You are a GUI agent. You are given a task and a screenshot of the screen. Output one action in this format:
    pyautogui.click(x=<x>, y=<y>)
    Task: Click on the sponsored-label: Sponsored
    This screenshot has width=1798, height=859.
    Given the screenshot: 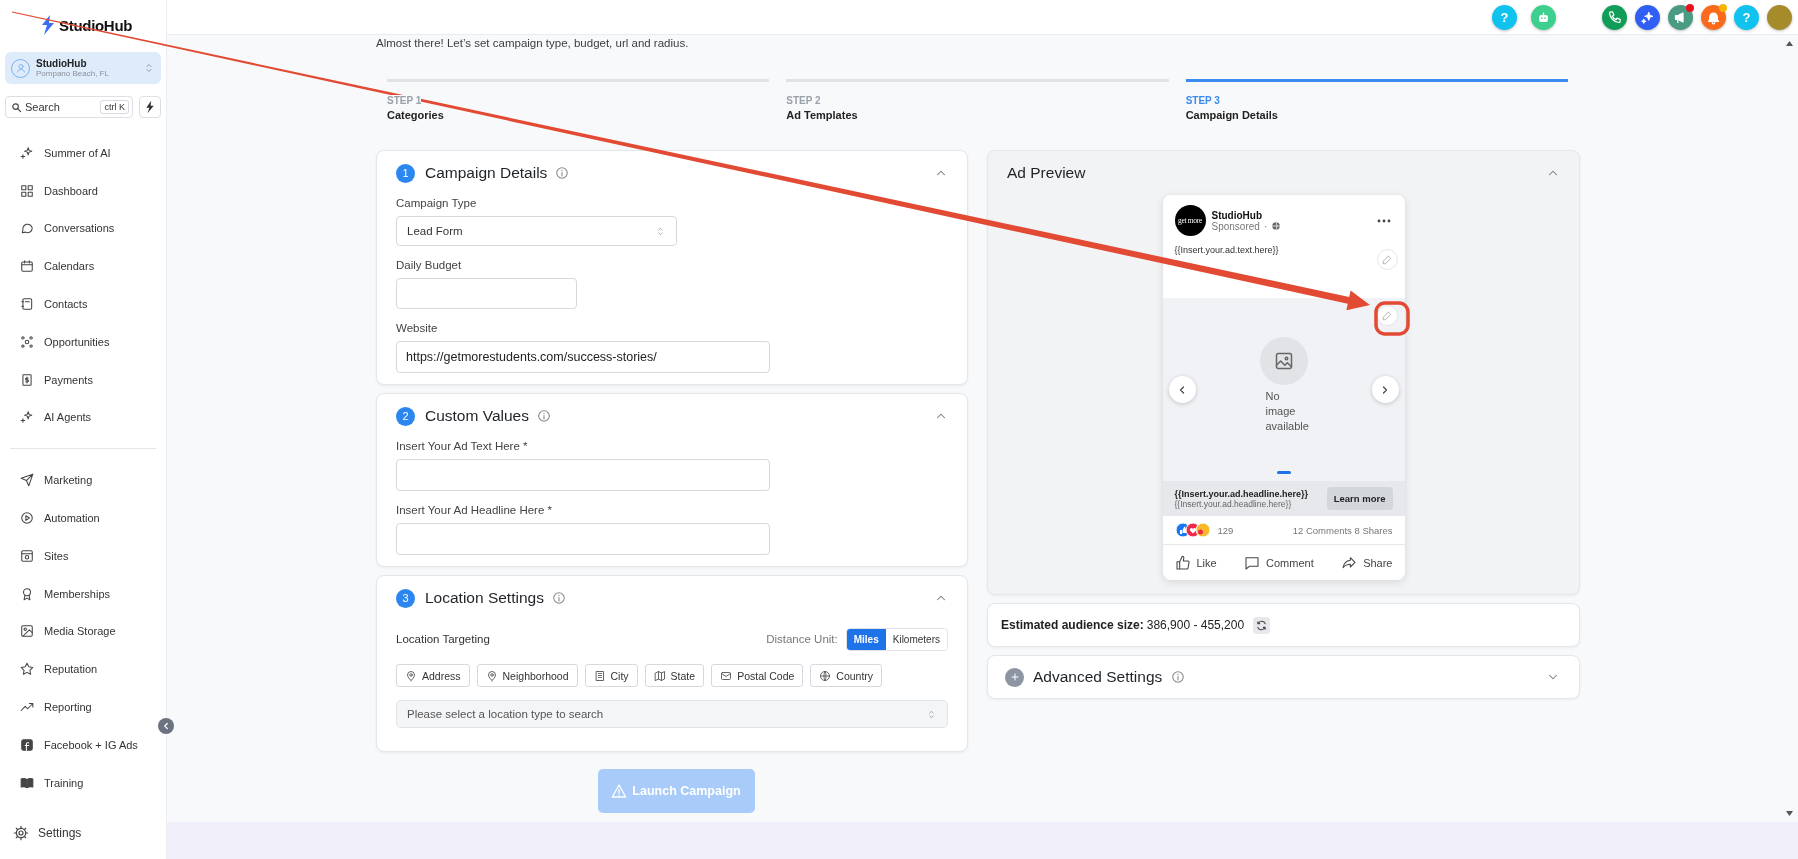 What is the action you would take?
    pyautogui.click(x=1235, y=226)
    